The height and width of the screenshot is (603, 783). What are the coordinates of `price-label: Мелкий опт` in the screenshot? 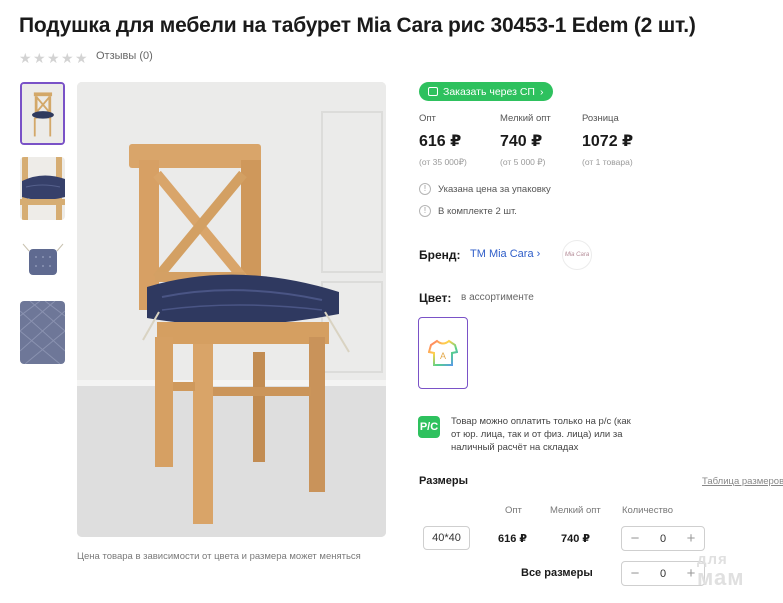 It's located at (525, 118).